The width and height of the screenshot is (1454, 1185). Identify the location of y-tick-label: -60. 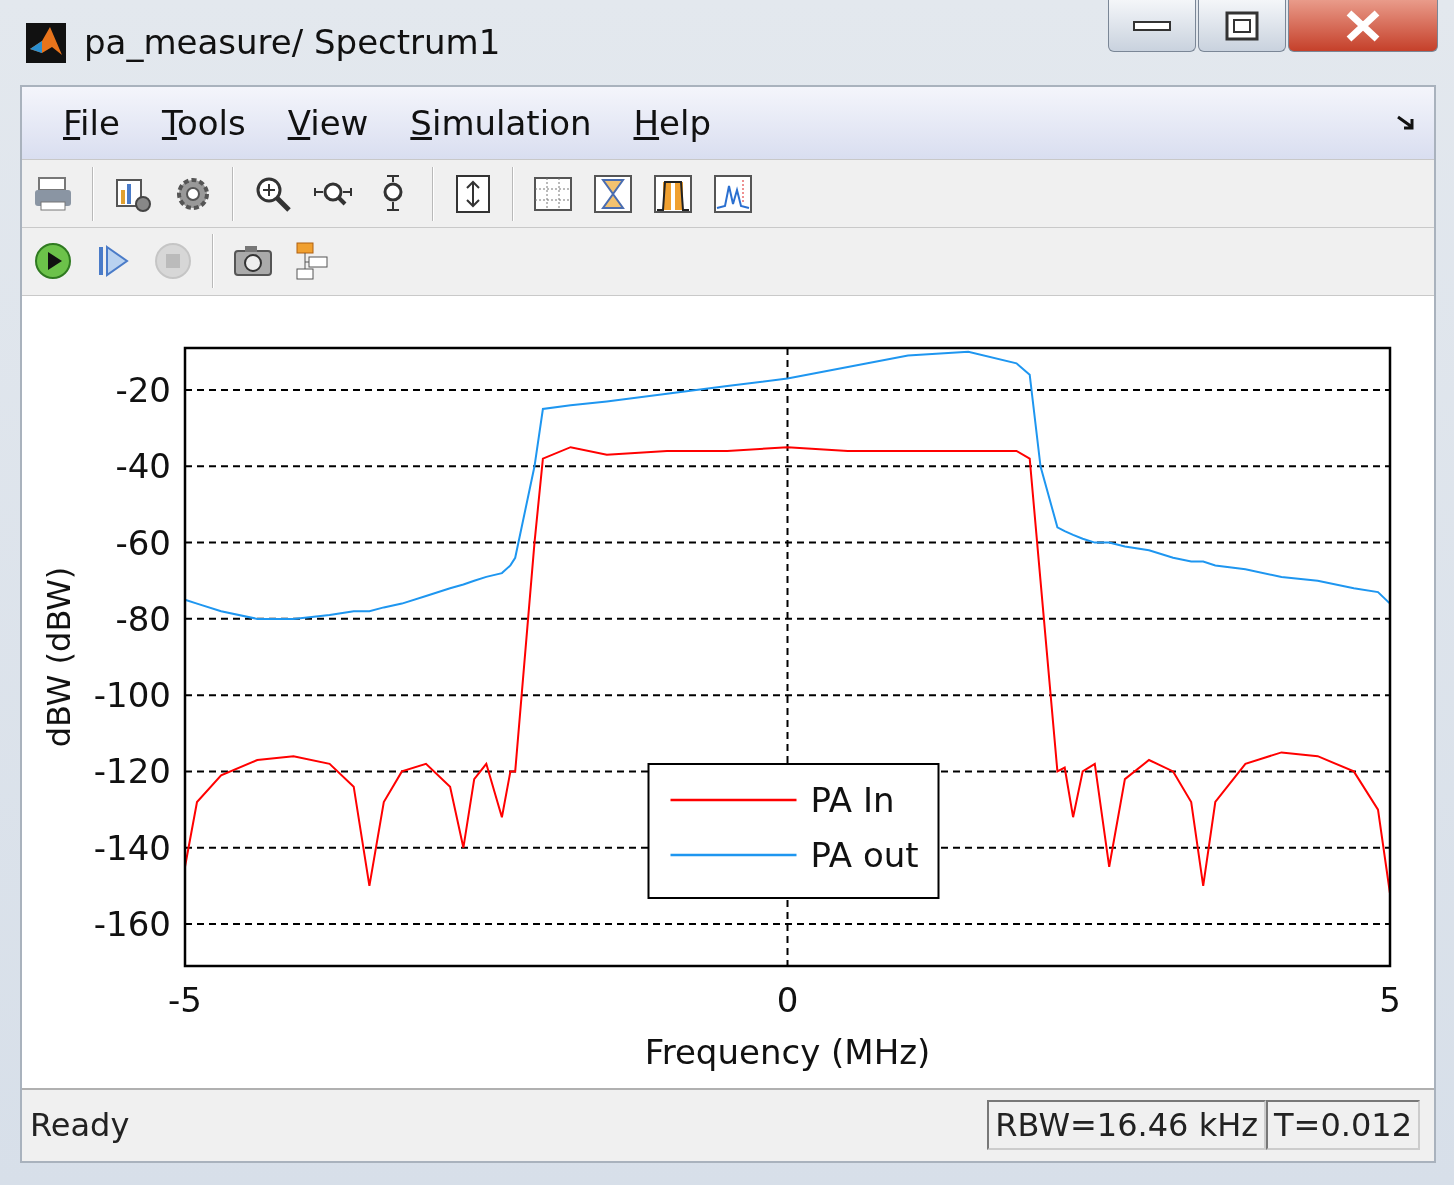
(143, 542).